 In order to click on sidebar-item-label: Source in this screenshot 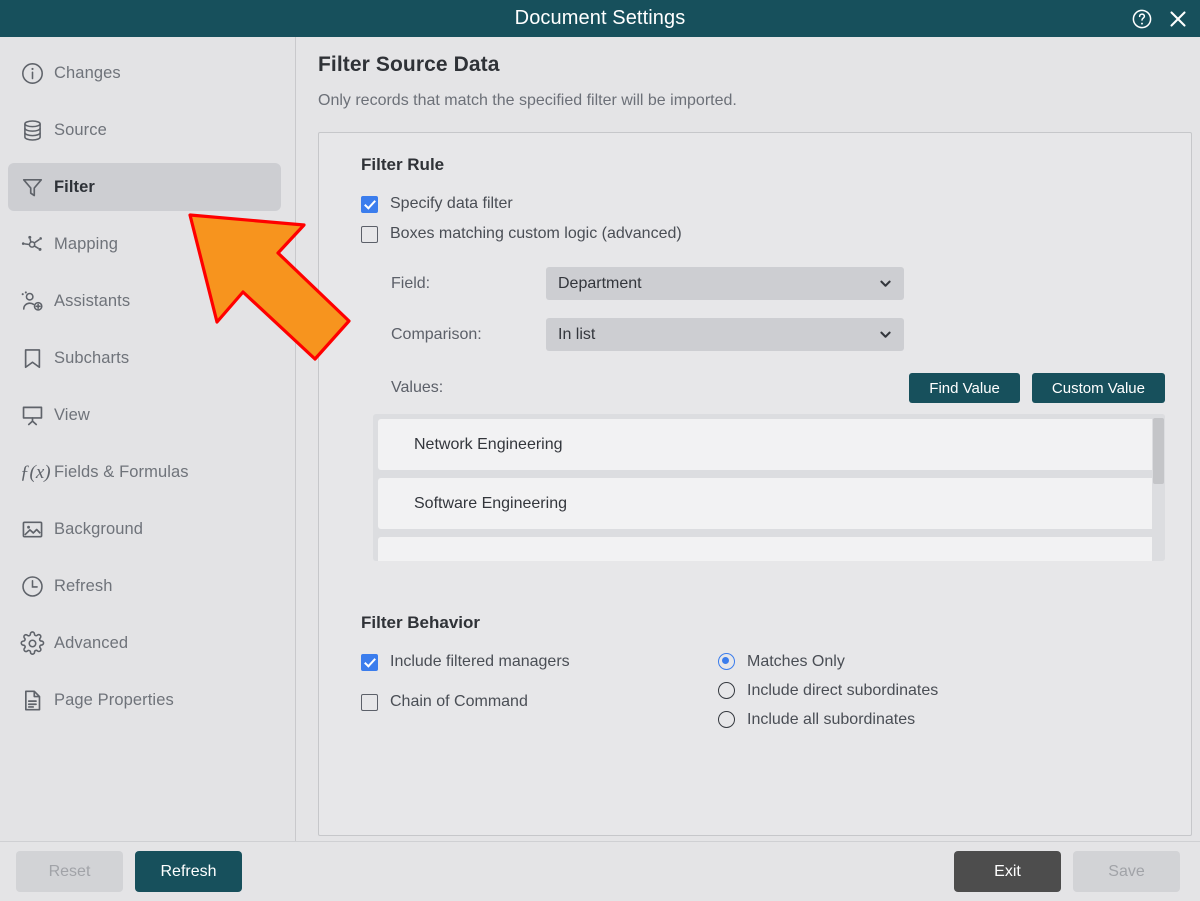, I will do `click(80, 129)`.